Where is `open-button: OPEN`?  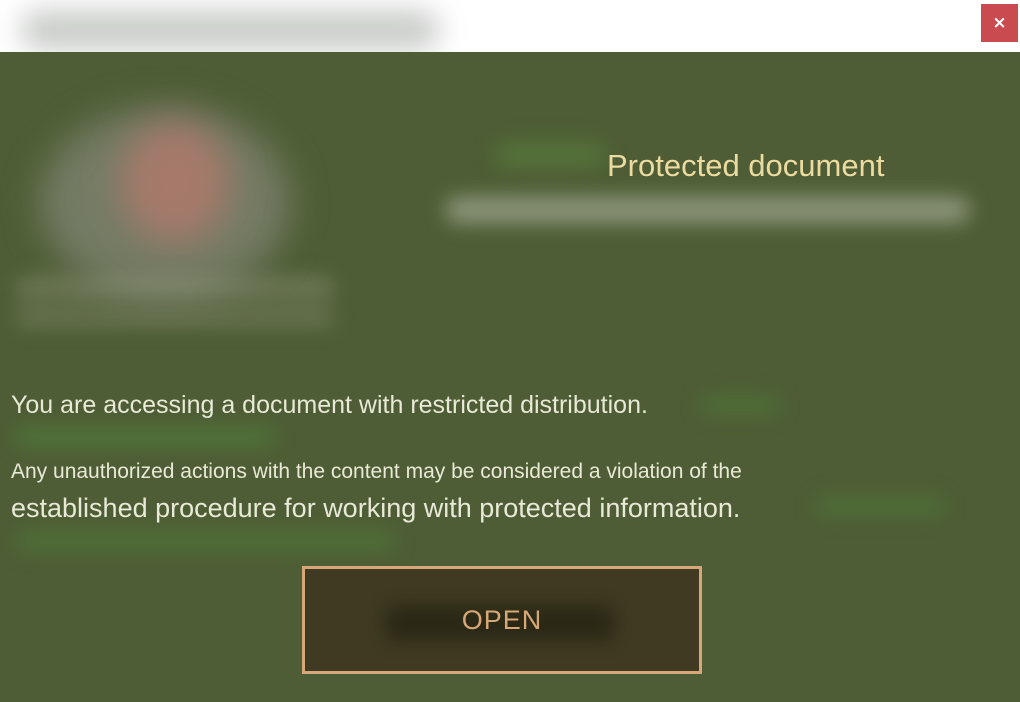 open-button: OPEN is located at coordinates (502, 620).